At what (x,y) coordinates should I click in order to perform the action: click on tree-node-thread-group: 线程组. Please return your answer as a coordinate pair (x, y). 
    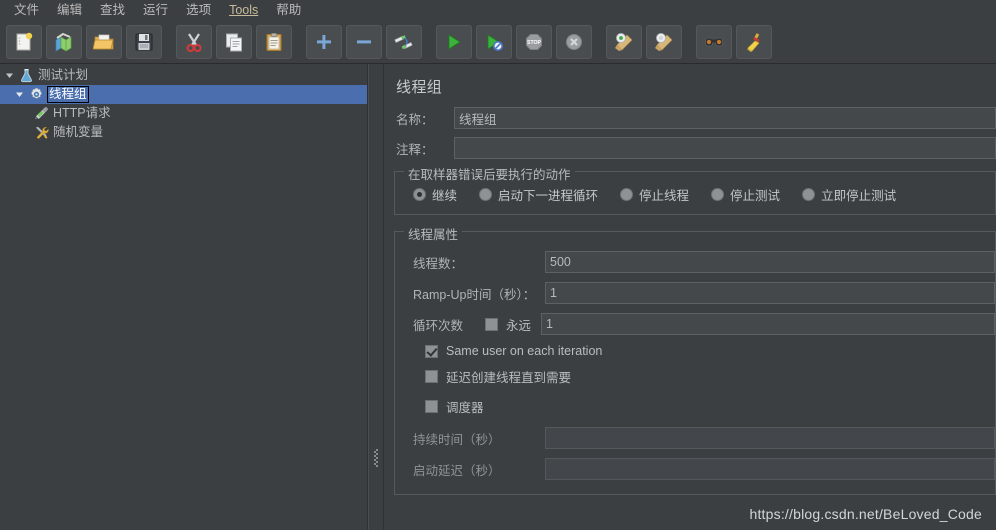
    Looking at the image, I should click on (183, 94).